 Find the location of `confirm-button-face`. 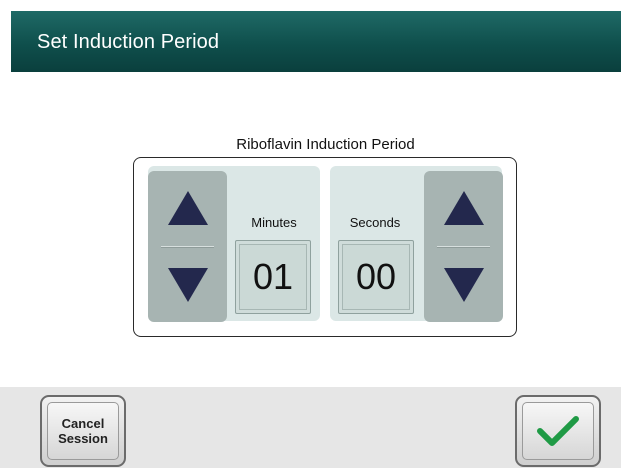

confirm-button-face is located at coordinates (558, 431).